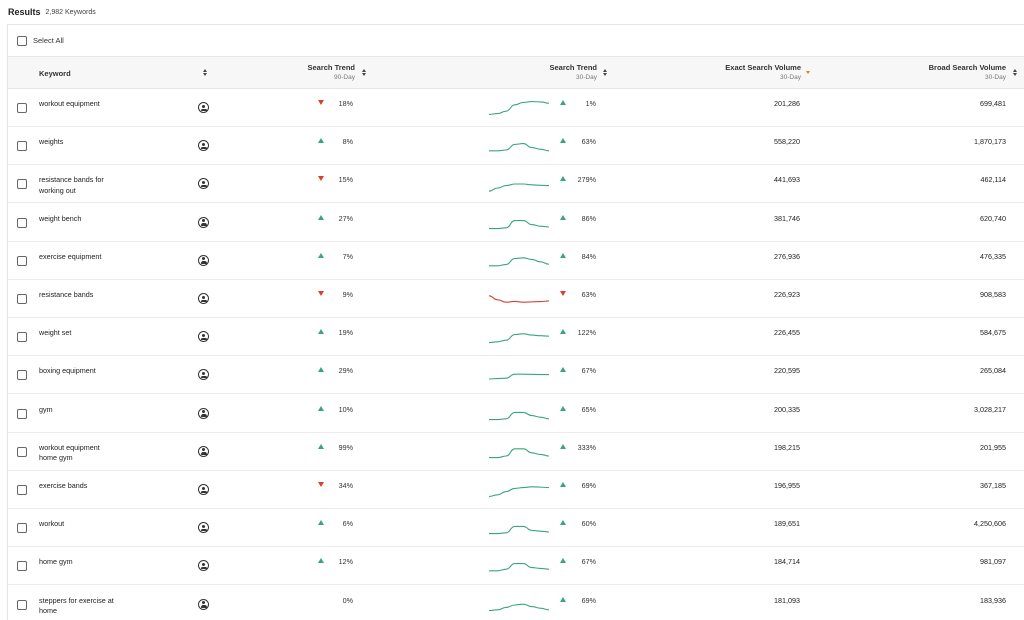  Describe the element at coordinates (516, 146) in the screenshot. I see `table-row: weights 8% 63% 558,220 1,870,173` at that location.